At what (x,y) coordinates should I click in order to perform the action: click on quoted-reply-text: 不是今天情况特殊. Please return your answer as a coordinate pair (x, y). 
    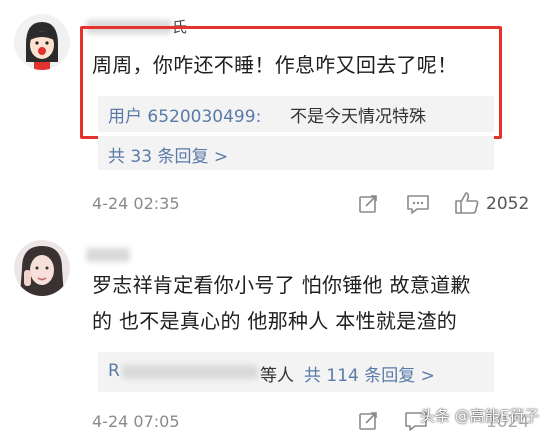
    Looking at the image, I should click on (358, 117).